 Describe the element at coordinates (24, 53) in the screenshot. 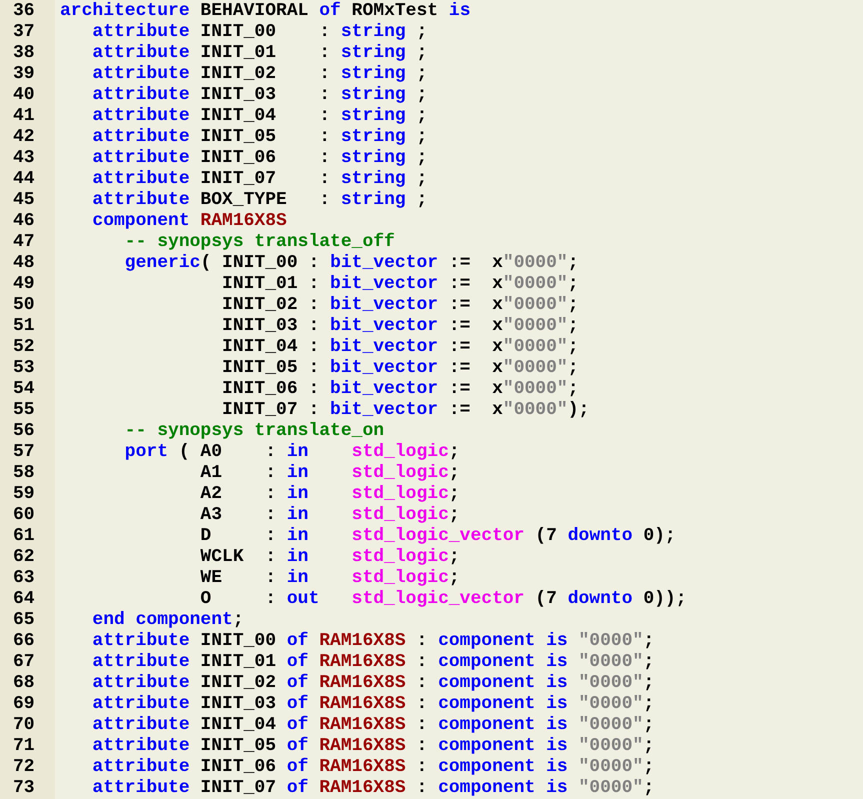

I see `line-number: 38` at that location.